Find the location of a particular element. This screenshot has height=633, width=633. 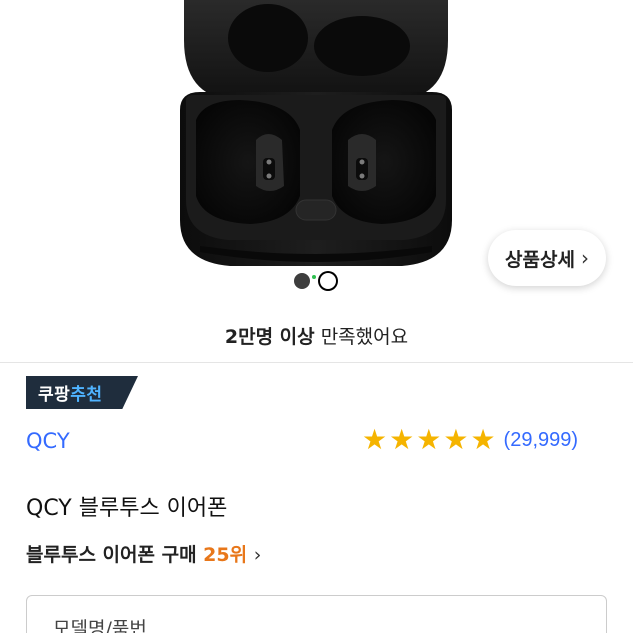

badge-text-recommend: 추천 is located at coordinates (86, 395).